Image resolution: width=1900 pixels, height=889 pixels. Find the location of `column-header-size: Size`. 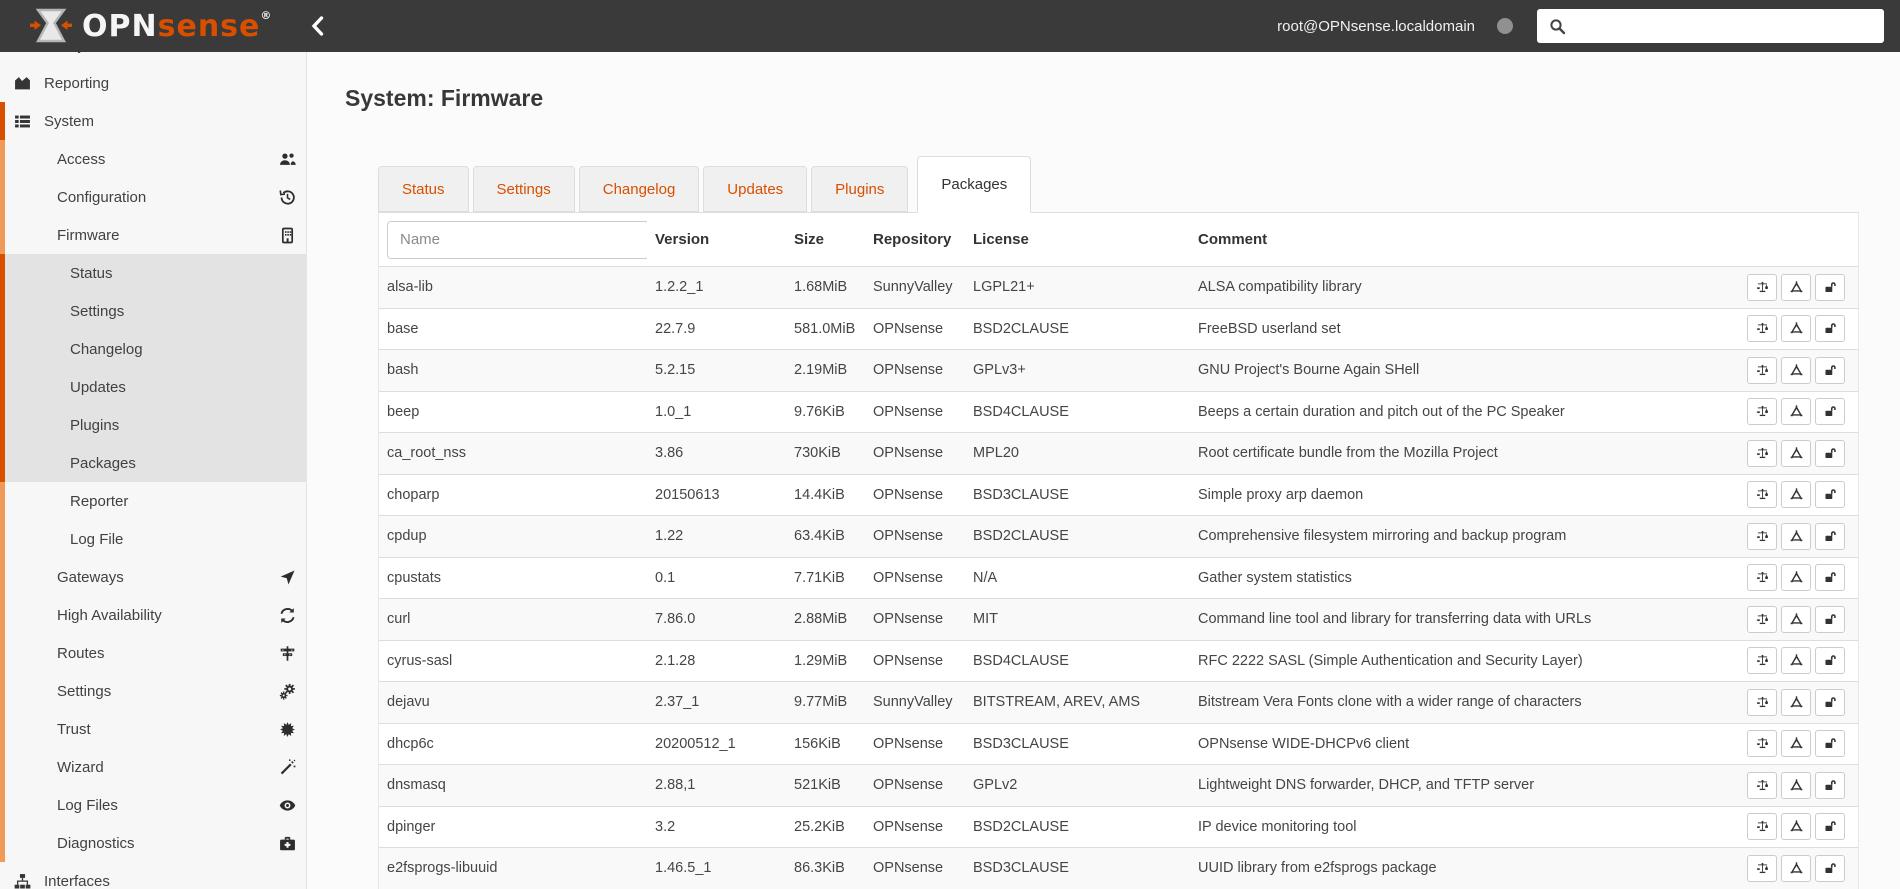

column-header-size: Size is located at coordinates (809, 239).